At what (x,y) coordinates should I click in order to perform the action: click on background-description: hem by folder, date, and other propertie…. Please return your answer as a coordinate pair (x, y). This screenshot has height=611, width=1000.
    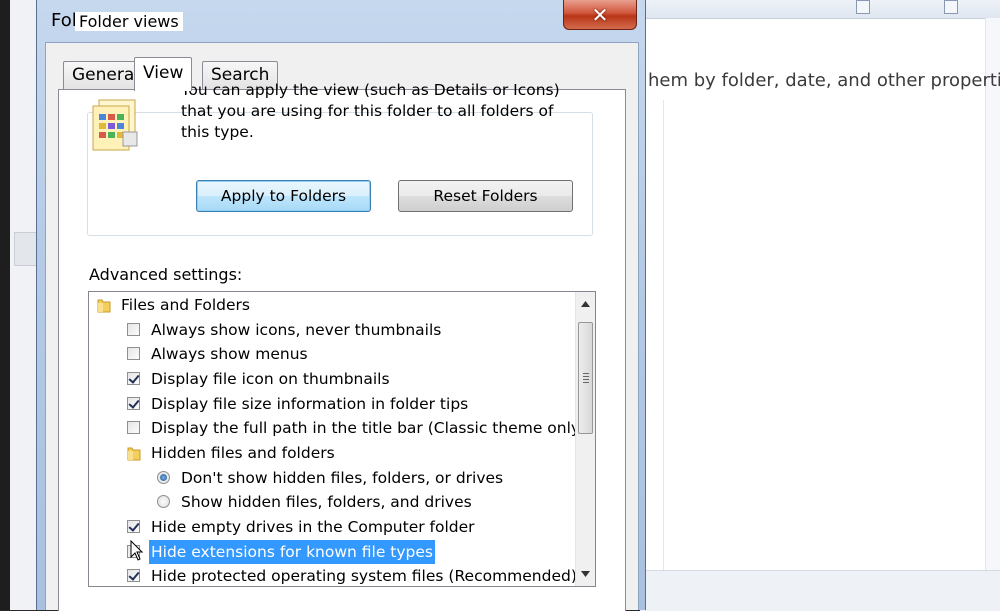
    Looking at the image, I should click on (824, 80).